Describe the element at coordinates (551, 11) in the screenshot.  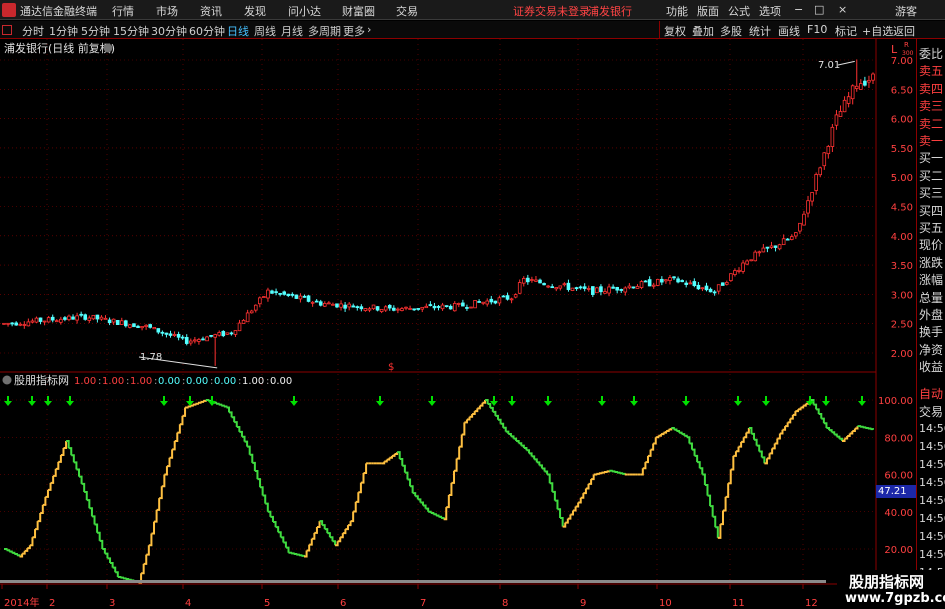
I see `login-notice: 证券交易未登录` at that location.